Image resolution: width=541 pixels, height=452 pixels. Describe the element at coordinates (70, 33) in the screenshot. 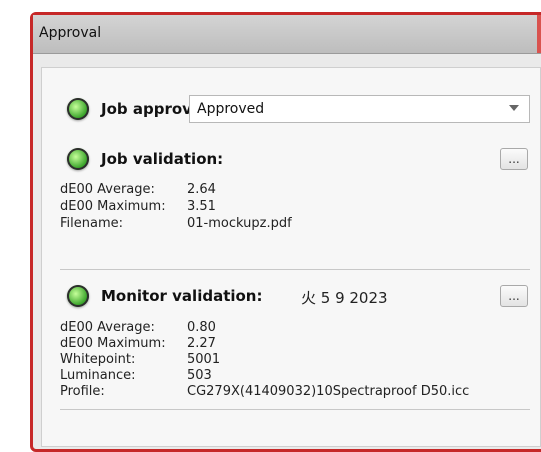

I see `window-title: Approval` at that location.